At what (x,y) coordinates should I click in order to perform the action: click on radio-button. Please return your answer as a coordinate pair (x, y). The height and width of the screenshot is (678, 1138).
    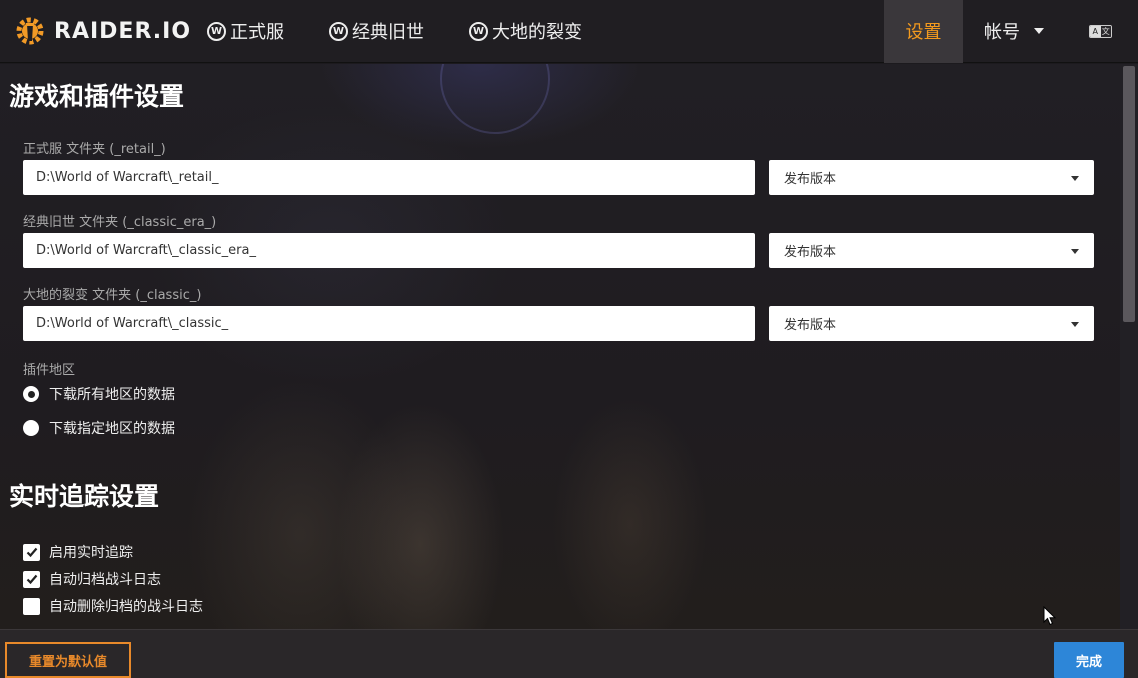
    Looking at the image, I should click on (31, 428).